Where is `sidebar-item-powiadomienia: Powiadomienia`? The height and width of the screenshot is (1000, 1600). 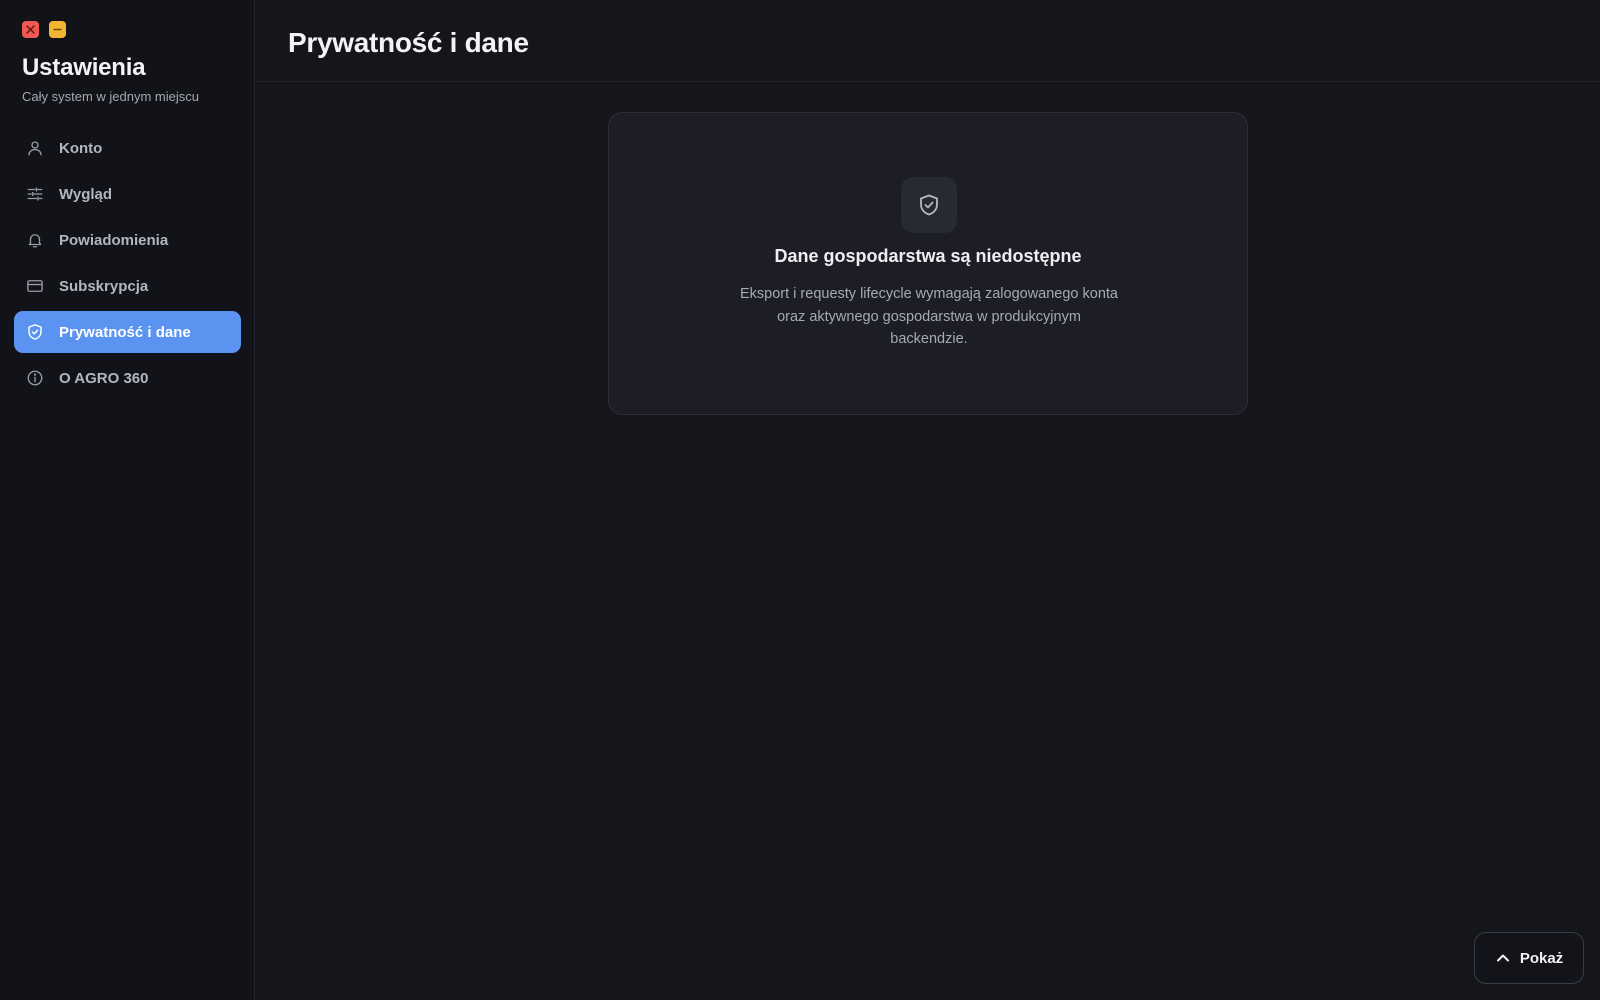
sidebar-item-powiadomienia: Powiadomienia is located at coordinates (127, 240).